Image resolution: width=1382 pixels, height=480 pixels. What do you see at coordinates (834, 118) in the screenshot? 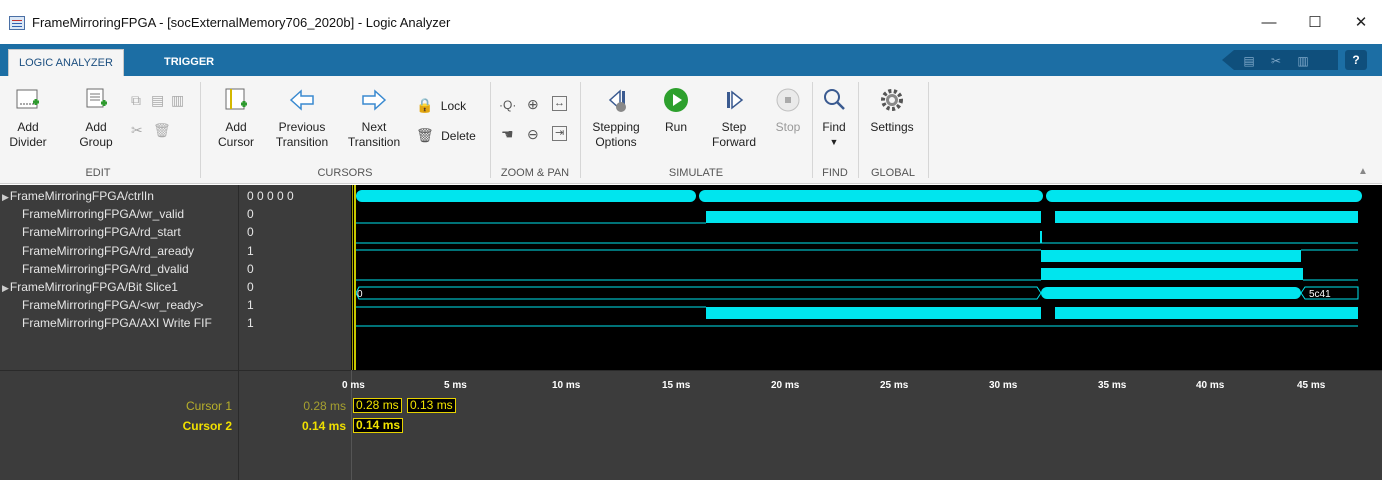
I see `find-button: Find ▼` at bounding box center [834, 118].